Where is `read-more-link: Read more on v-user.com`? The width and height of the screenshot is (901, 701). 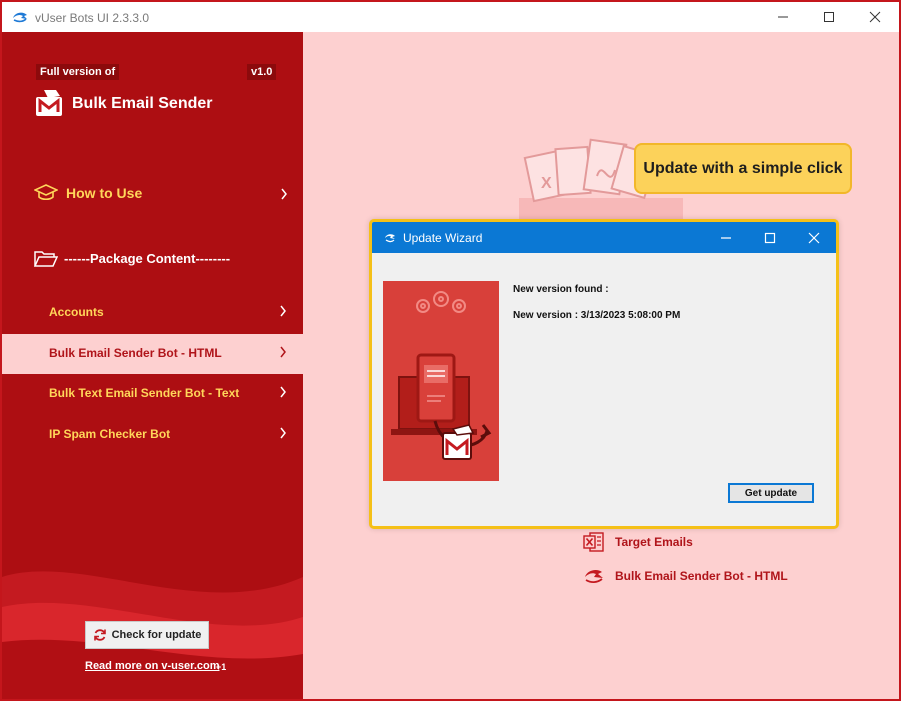
read-more-link: Read more on v-user.com is located at coordinates (152, 666).